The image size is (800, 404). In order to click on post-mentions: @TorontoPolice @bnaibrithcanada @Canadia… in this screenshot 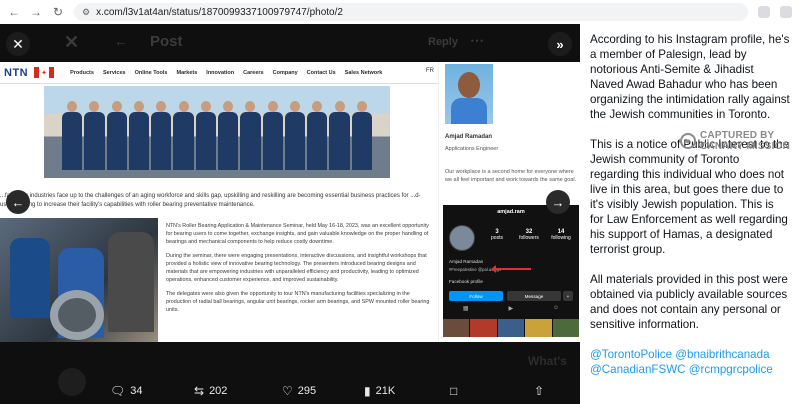, I will do `click(690, 362)`.